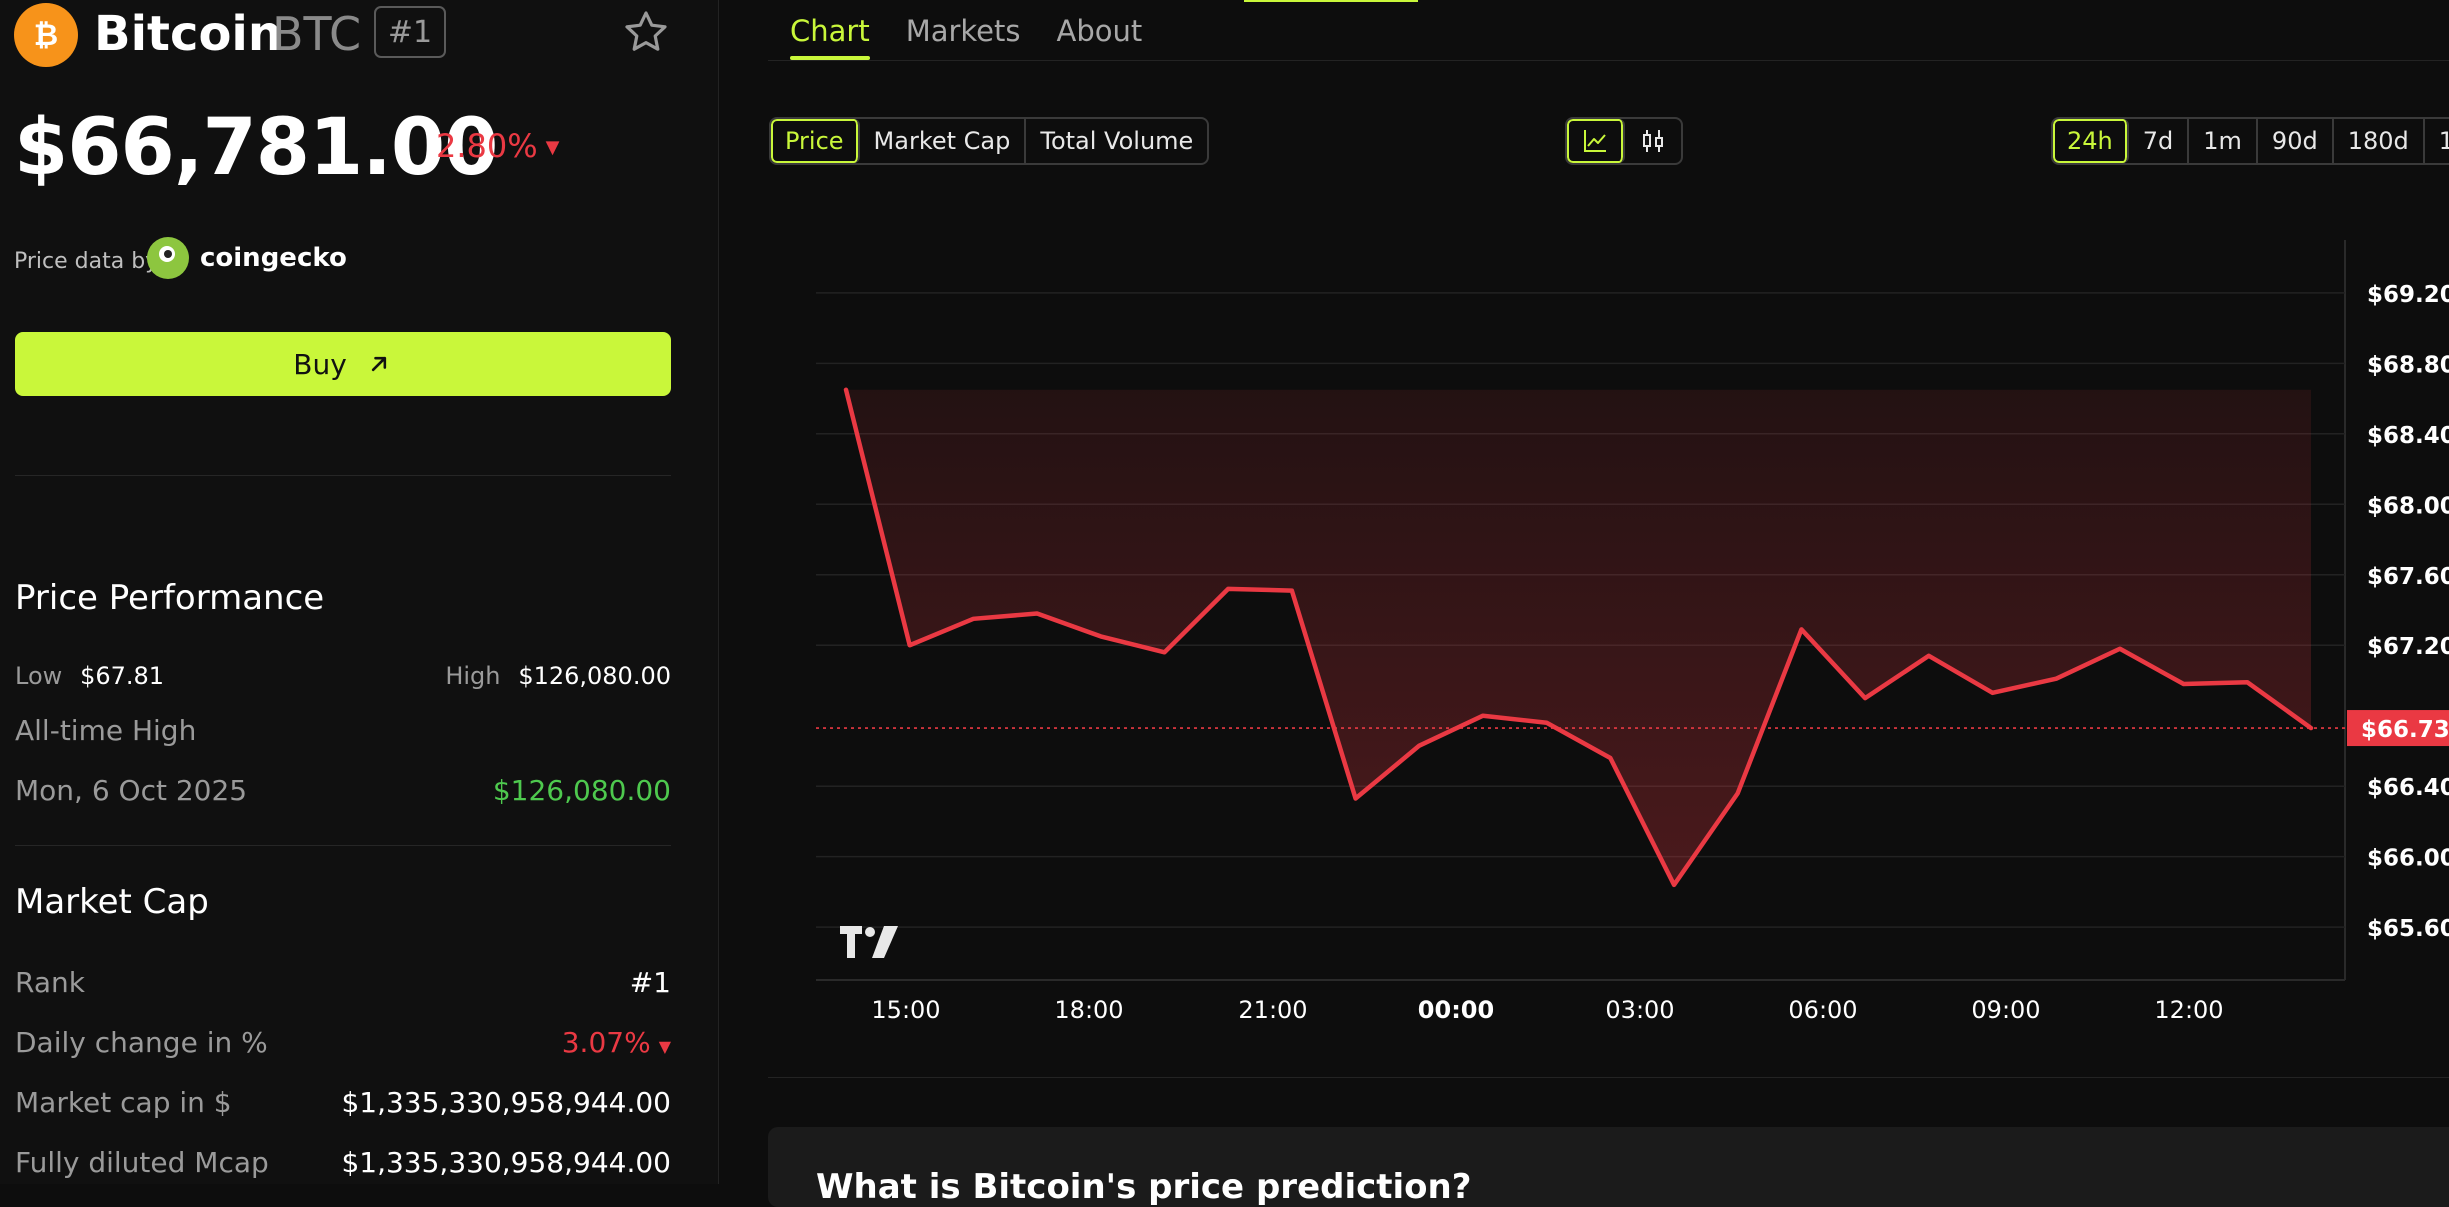  Describe the element at coordinates (1456, 1010) in the screenshot. I see `x-tick-label: 00:00` at that location.